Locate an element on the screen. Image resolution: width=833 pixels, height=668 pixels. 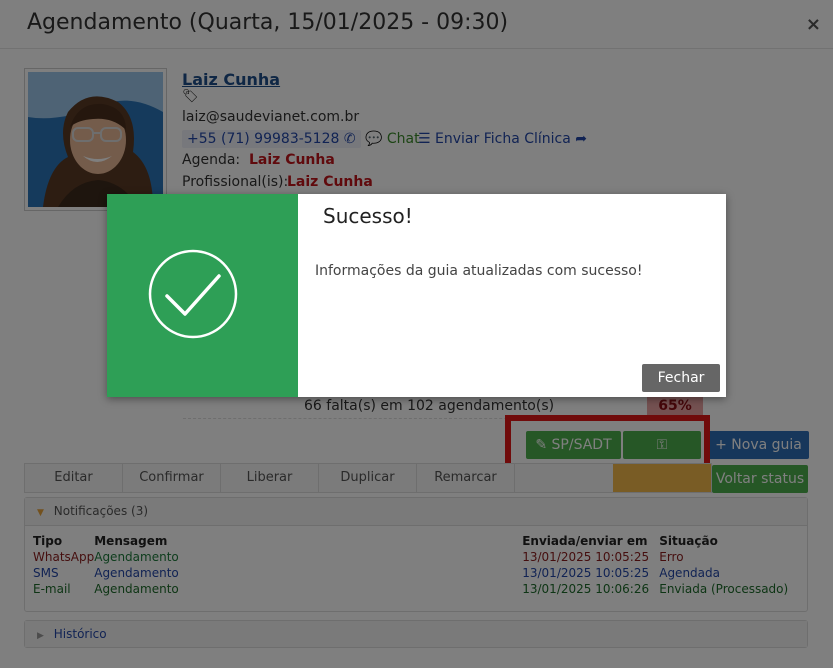
success-icon-panel is located at coordinates (202, 295).